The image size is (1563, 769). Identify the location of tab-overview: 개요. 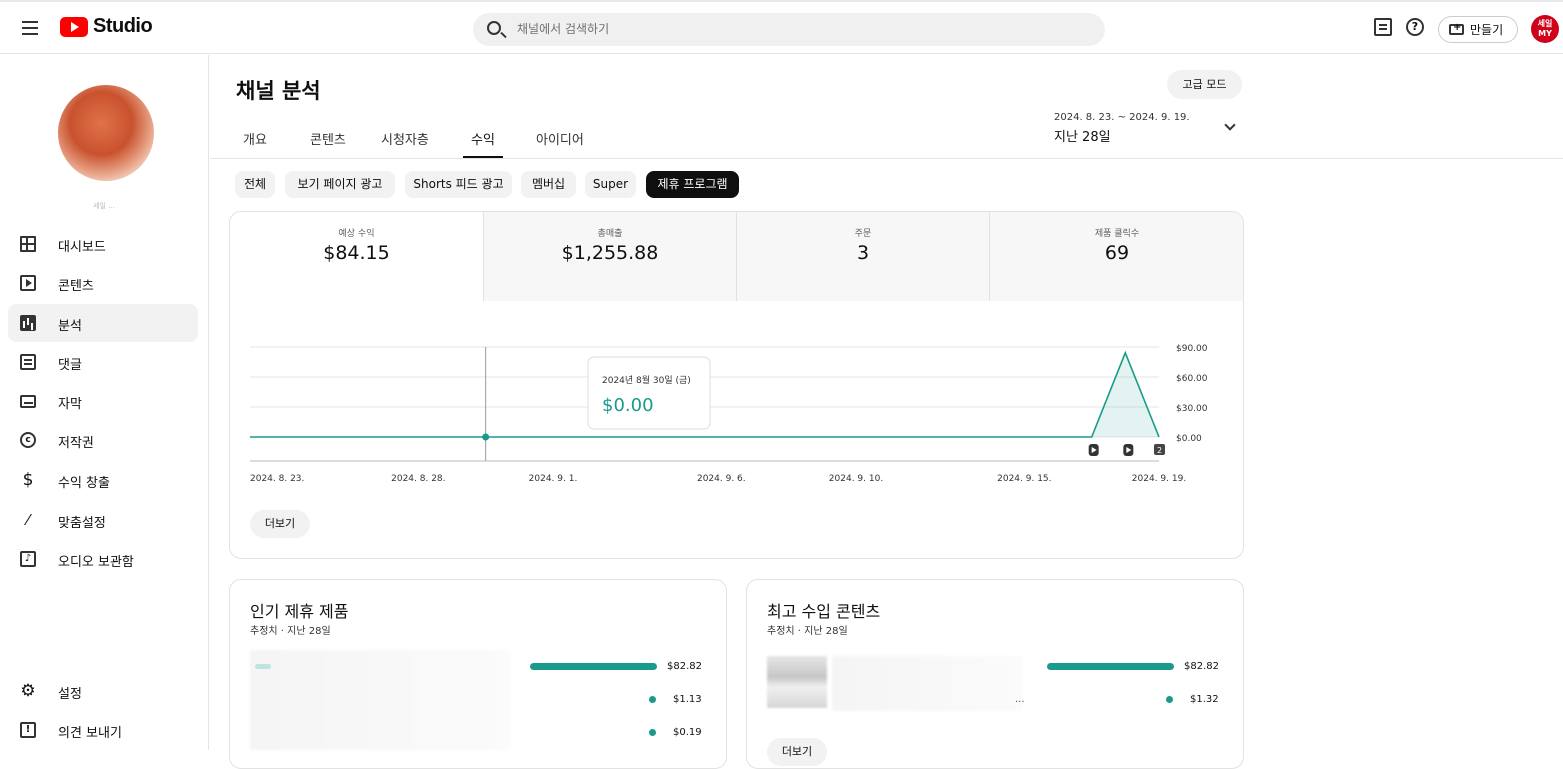
(255, 138).